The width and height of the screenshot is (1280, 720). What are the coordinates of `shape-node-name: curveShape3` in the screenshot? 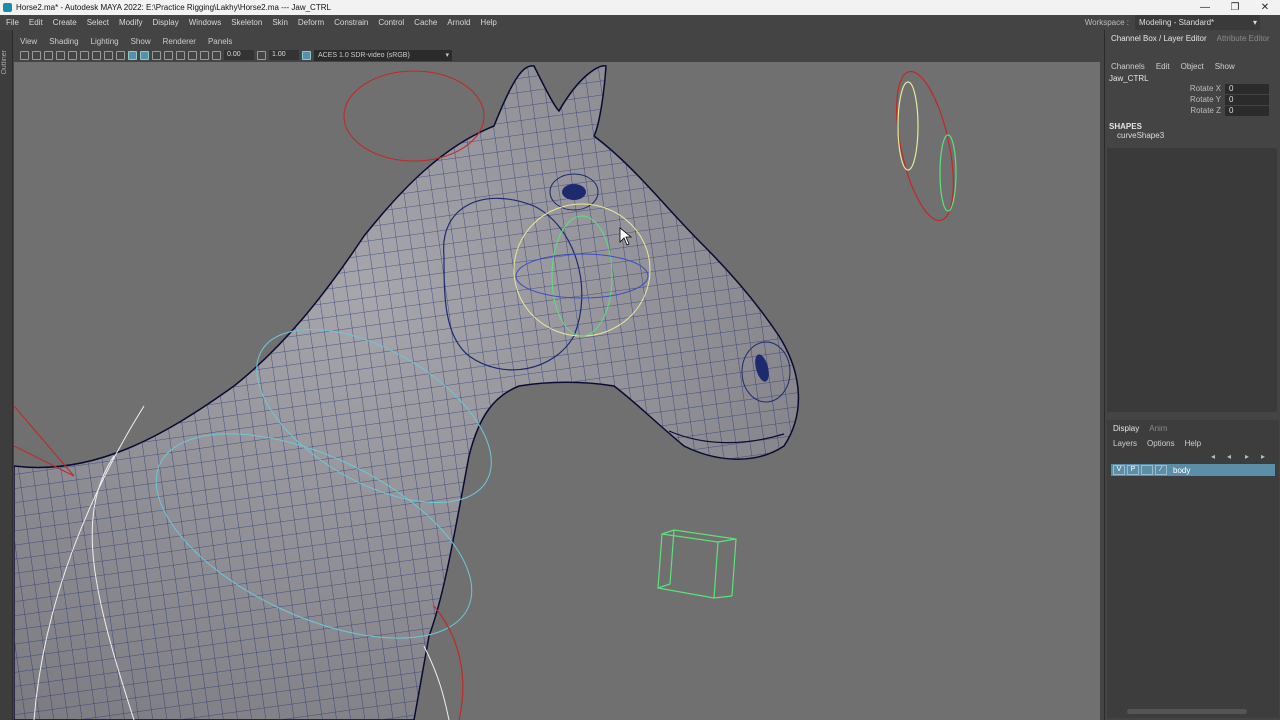 It's located at (1192, 135).